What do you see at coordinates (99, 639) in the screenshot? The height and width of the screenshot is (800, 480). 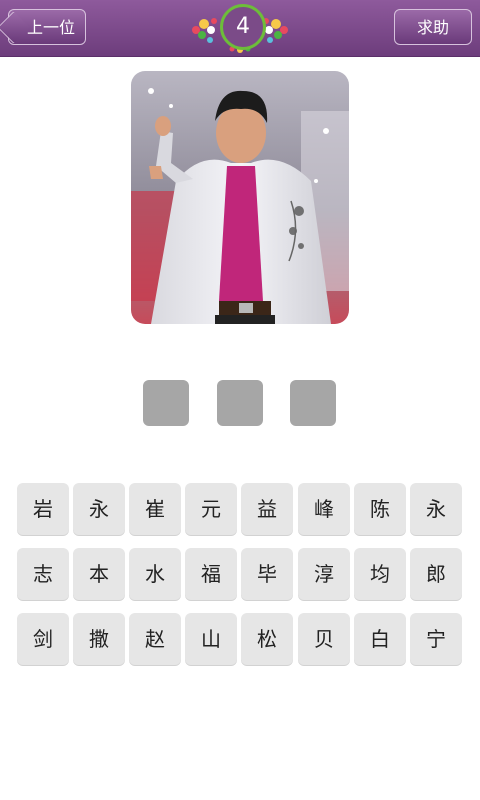 I see `character-key: 撒` at bounding box center [99, 639].